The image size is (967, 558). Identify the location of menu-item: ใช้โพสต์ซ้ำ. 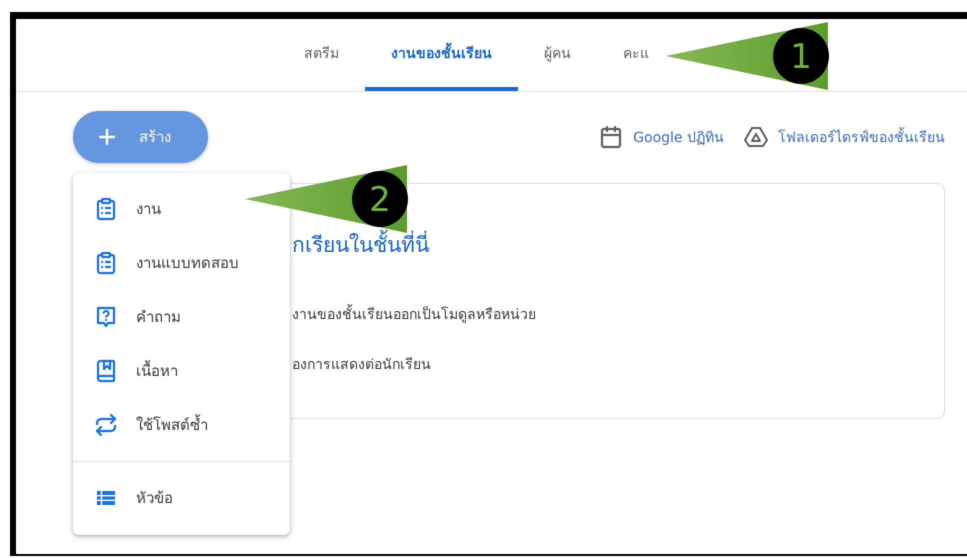
(181, 425).